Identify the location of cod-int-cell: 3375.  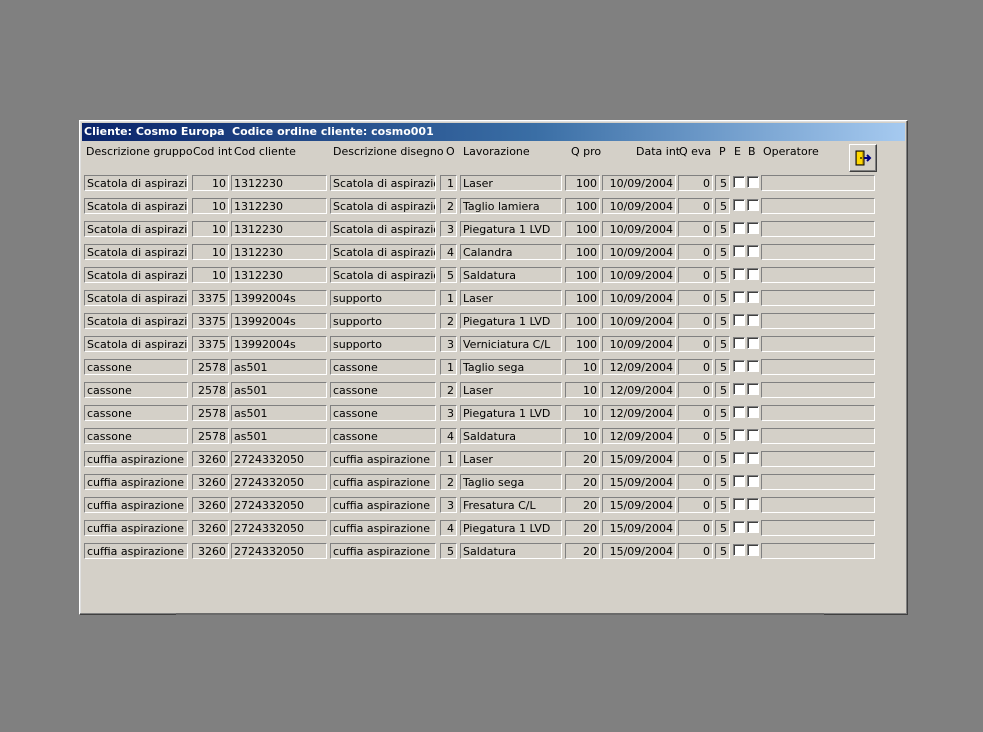
(210, 298).